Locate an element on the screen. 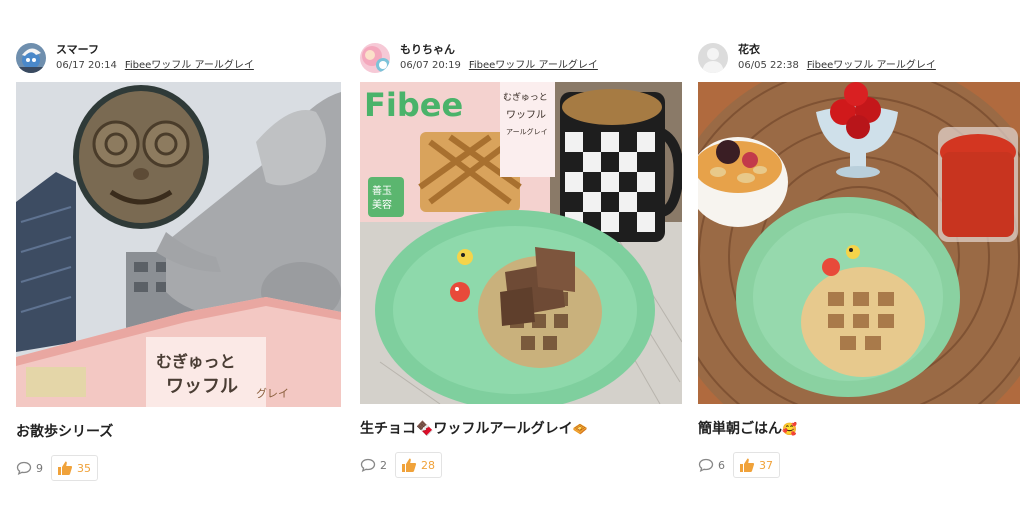 This screenshot has width=1024, height=512. post-header: もりちゃん 06/07 20:19 Fibeeワッフル アールグレイ is located at coordinates (521, 58).